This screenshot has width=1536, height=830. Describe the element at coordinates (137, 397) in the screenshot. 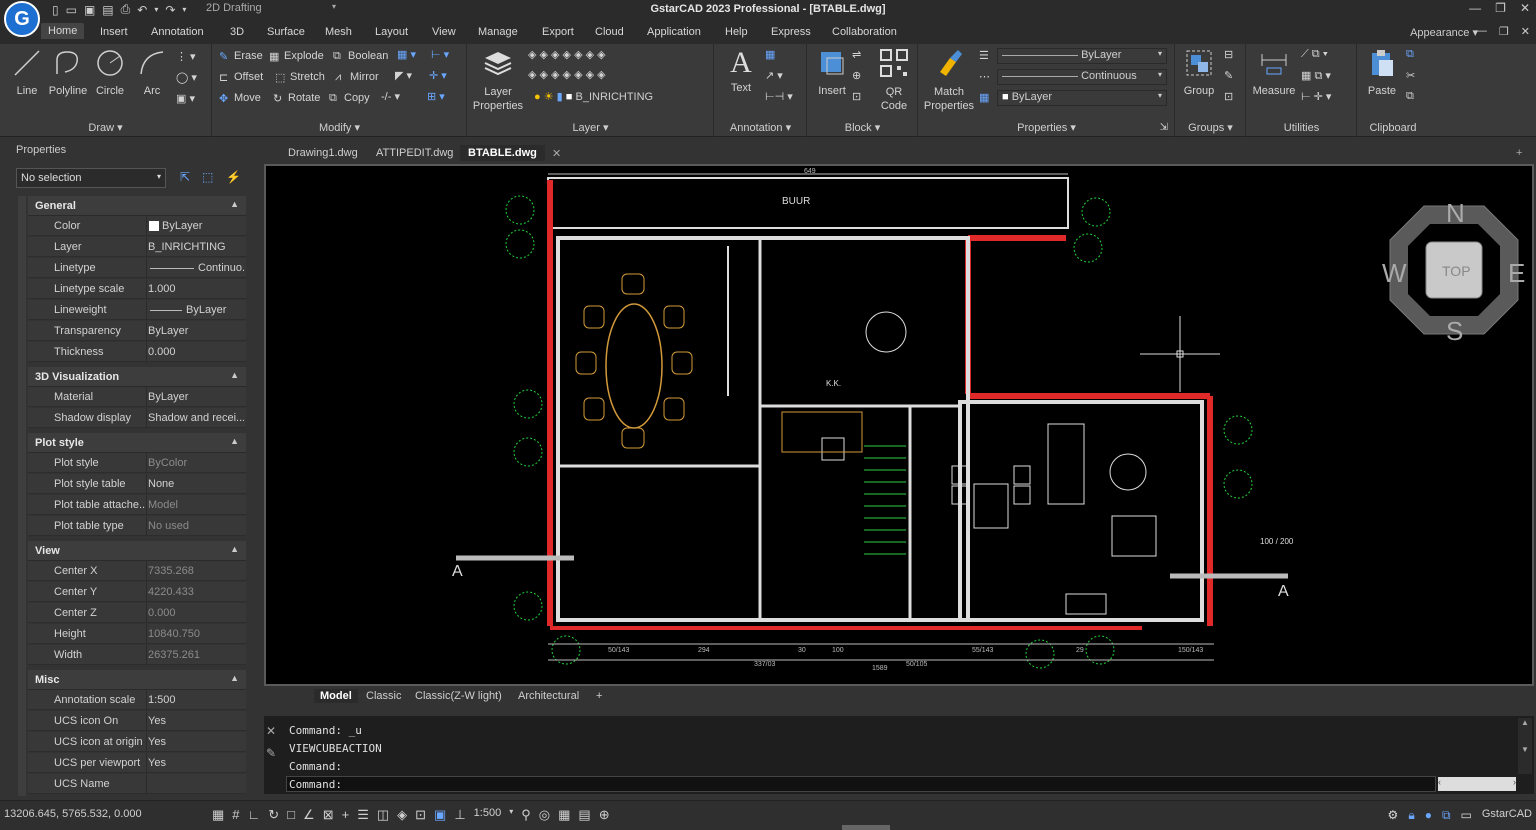

I see `property-row: Material ByLayer` at that location.